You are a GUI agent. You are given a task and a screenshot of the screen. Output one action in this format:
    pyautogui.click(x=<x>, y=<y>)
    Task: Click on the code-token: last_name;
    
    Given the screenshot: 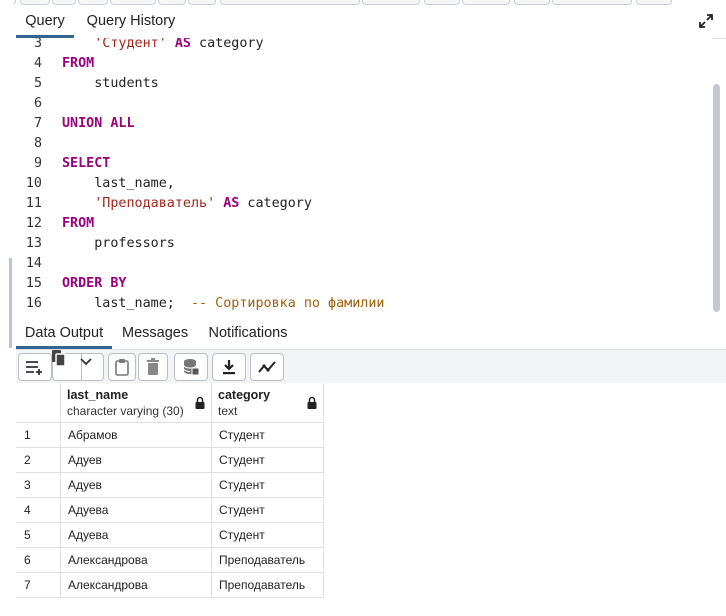 What is the action you would take?
    pyautogui.click(x=126, y=303)
    